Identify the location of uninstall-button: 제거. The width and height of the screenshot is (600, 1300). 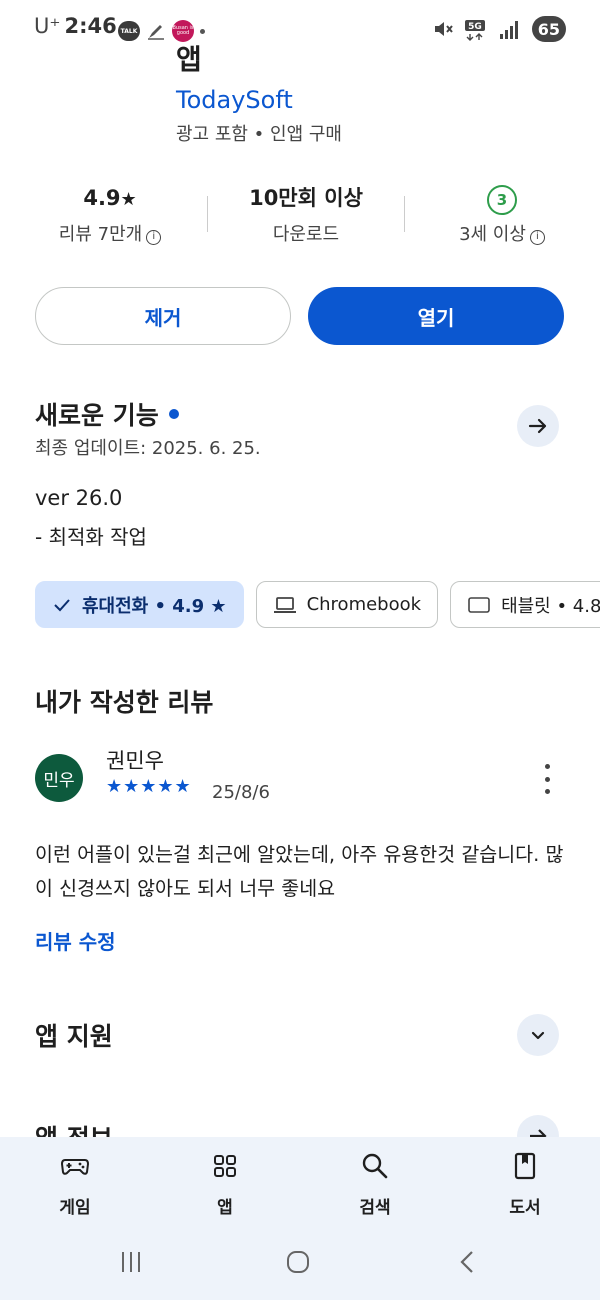
(163, 316).